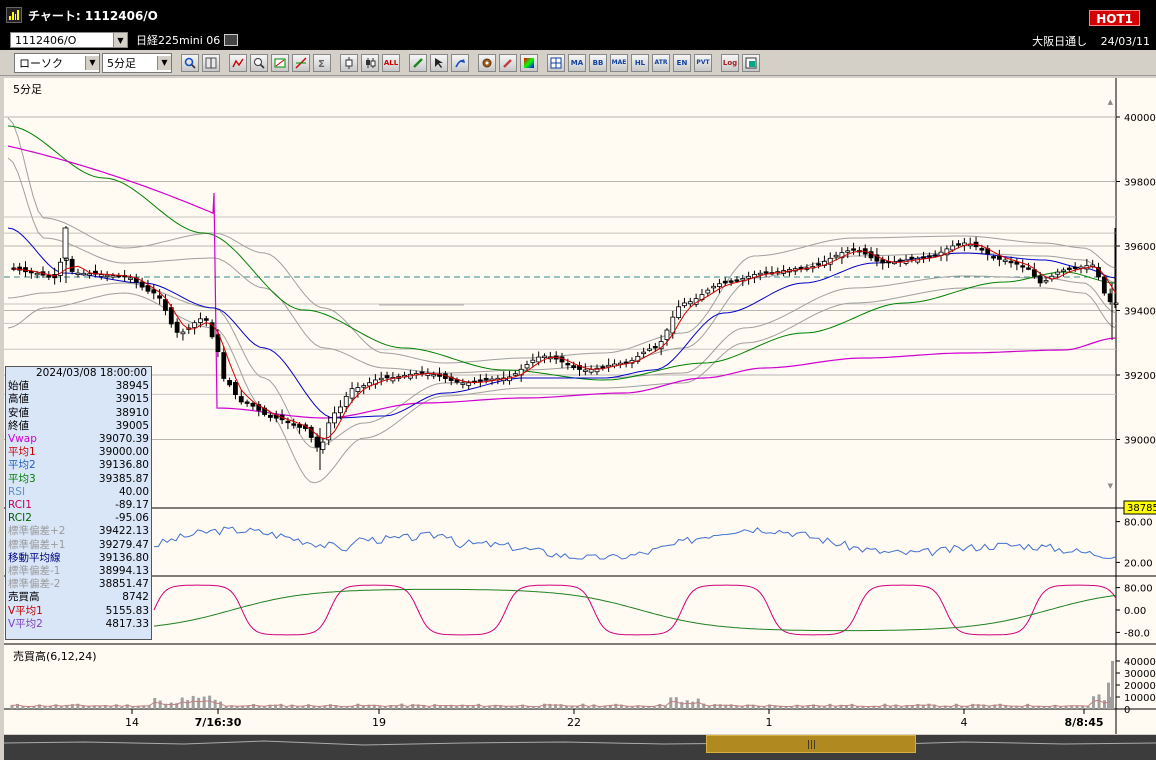 The width and height of the screenshot is (1156, 760). Describe the element at coordinates (418, 62) in the screenshot. I see `pen-icon` at that location.